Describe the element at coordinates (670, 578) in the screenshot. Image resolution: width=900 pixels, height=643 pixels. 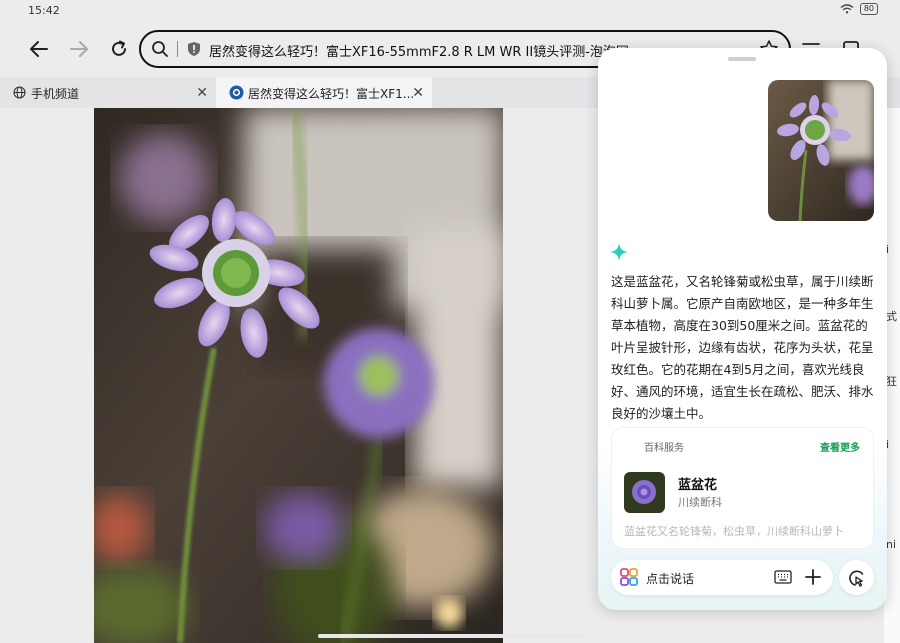
I see `voice-prompt: 点击说话` at that location.